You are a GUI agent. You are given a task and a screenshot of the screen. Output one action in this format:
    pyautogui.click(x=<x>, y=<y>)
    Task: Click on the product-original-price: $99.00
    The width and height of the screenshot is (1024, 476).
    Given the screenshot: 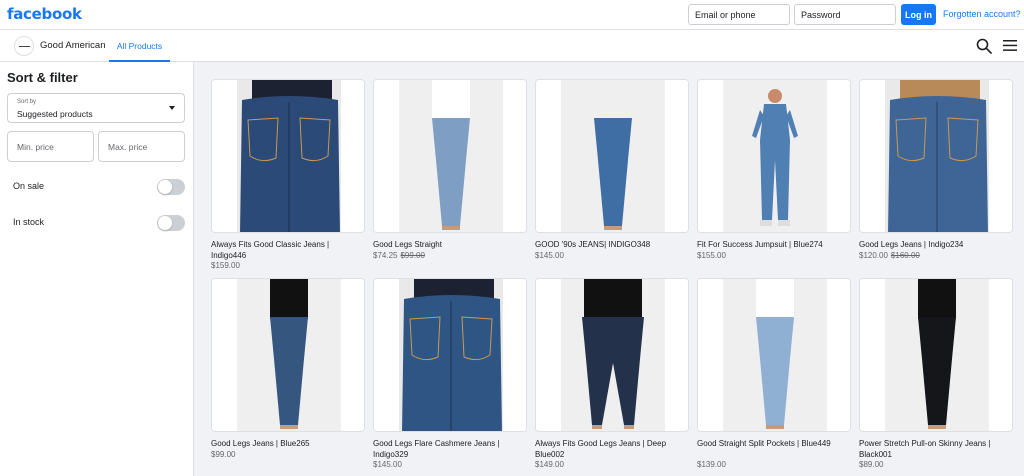 What is the action you would take?
    pyautogui.click(x=412, y=255)
    